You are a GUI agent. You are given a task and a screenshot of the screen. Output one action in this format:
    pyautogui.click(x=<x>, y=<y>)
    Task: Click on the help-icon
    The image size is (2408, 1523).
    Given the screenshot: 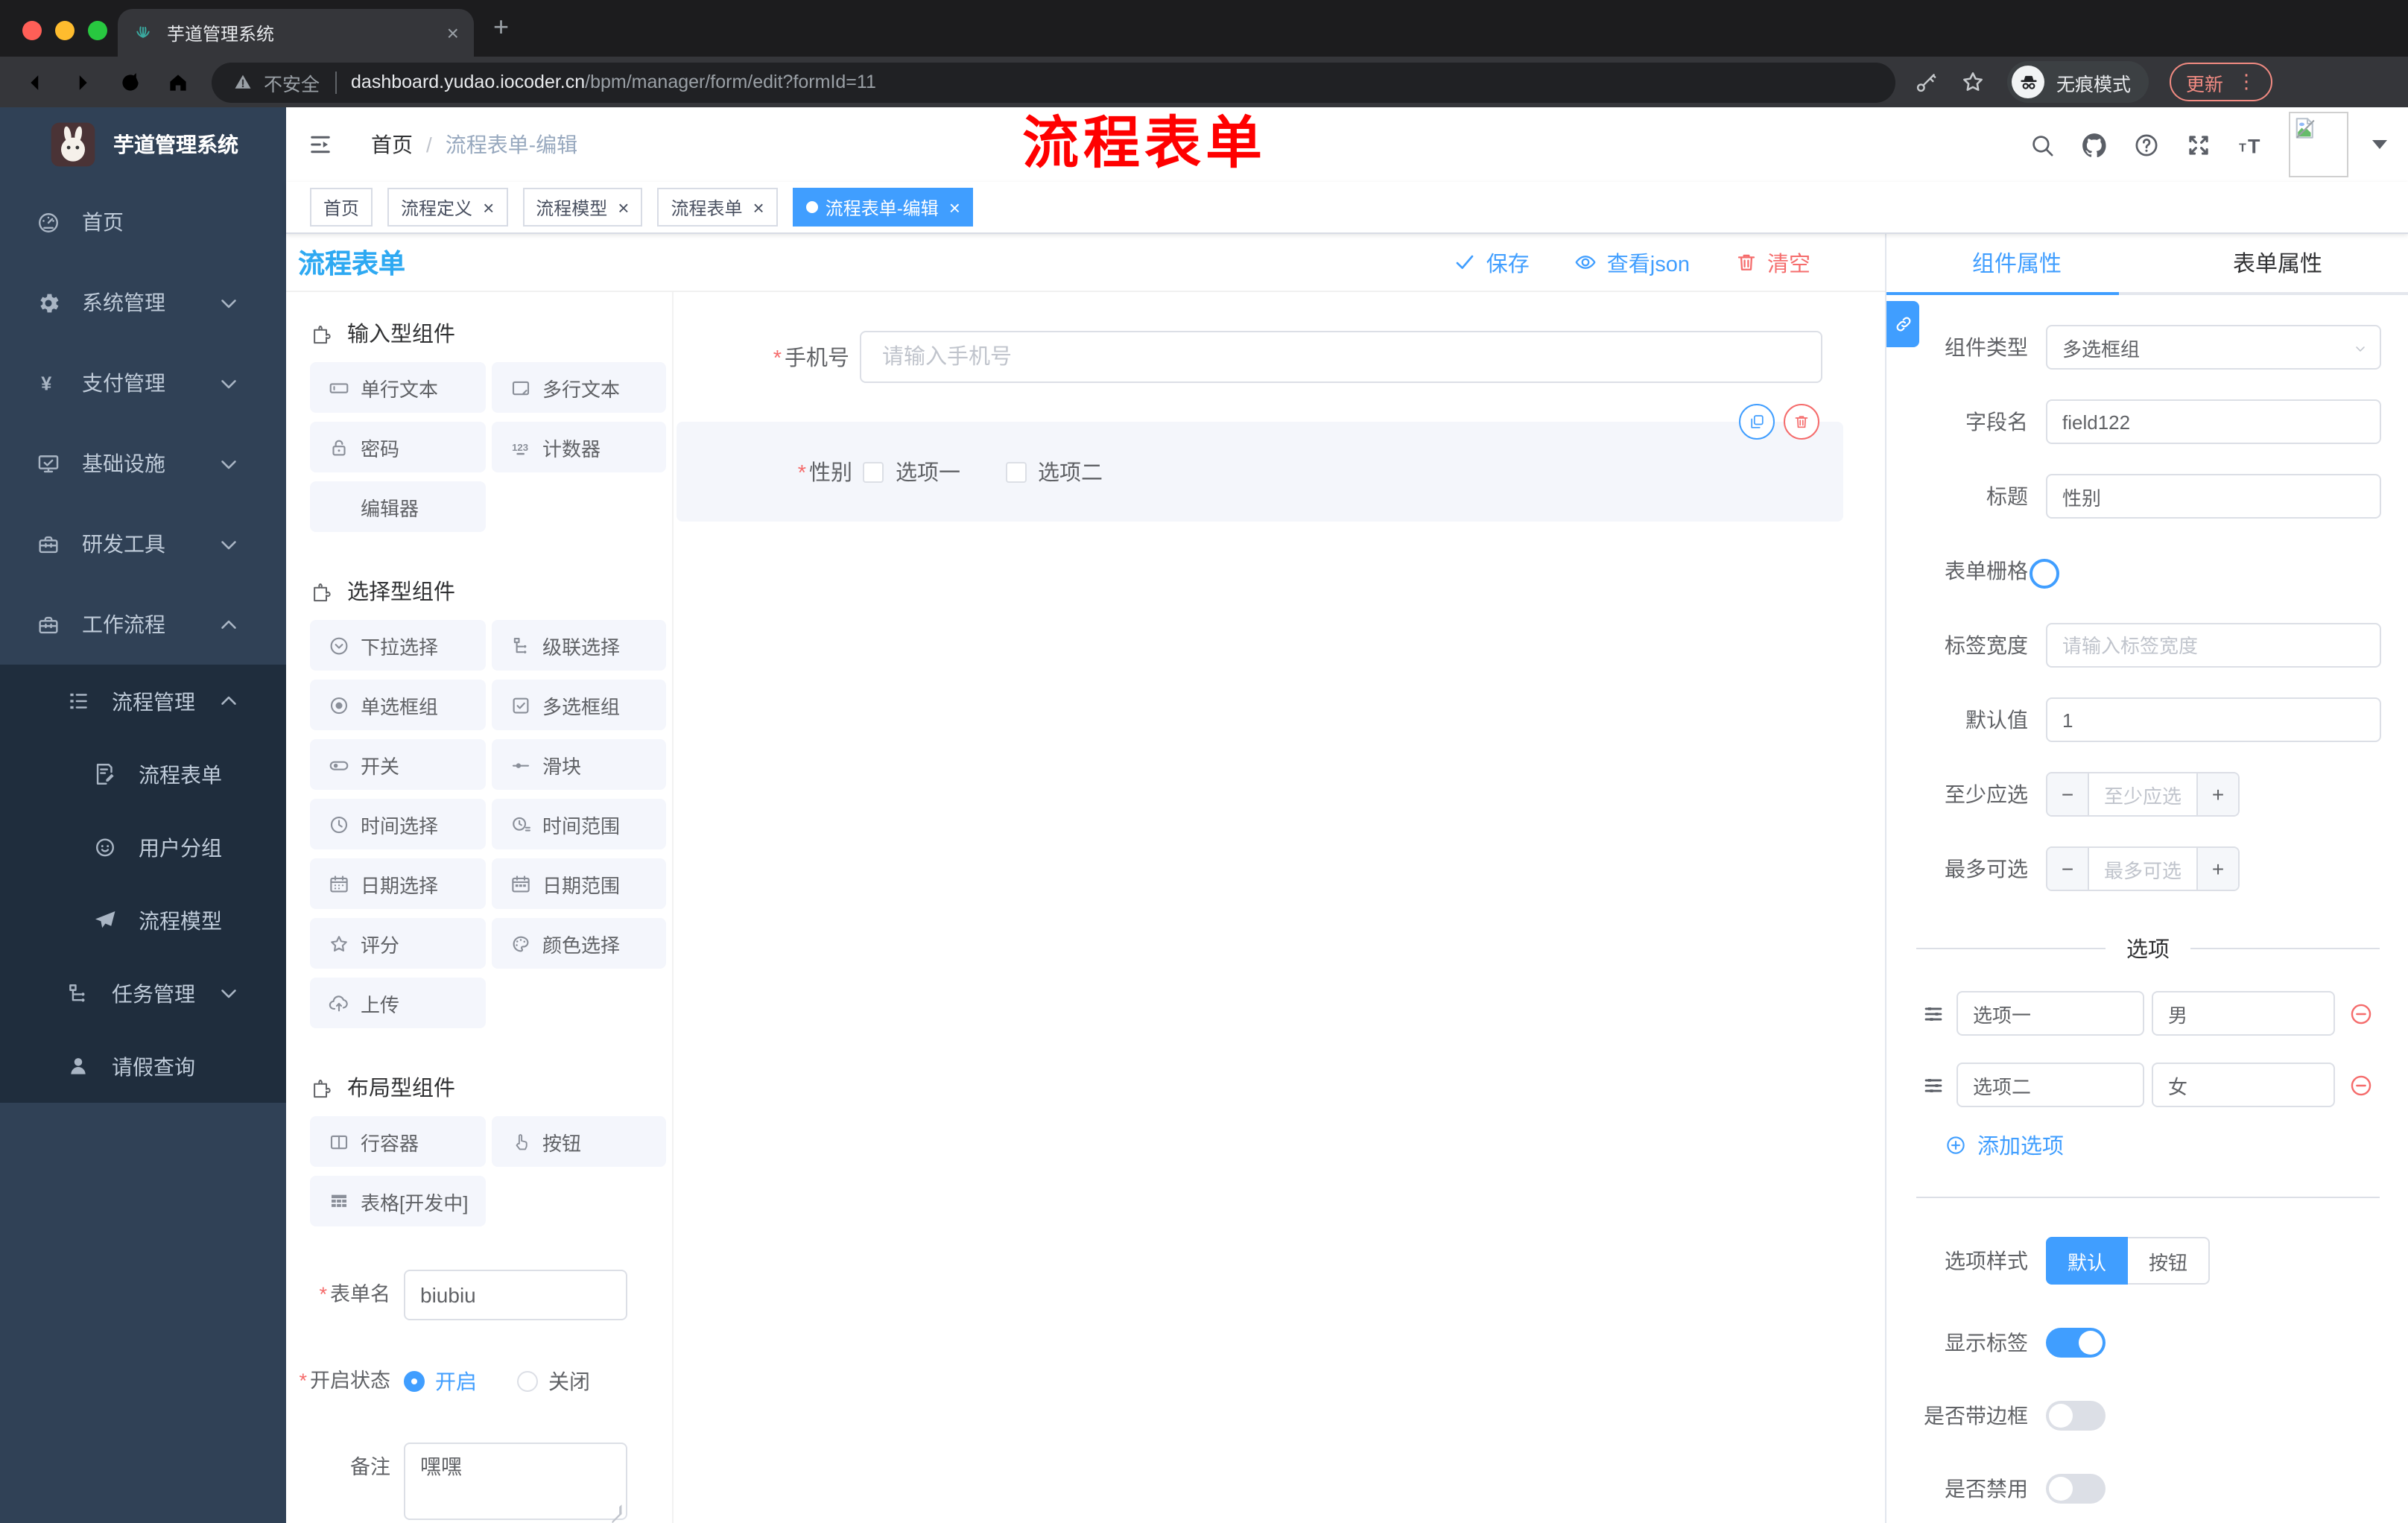 What is the action you would take?
    pyautogui.click(x=2146, y=144)
    